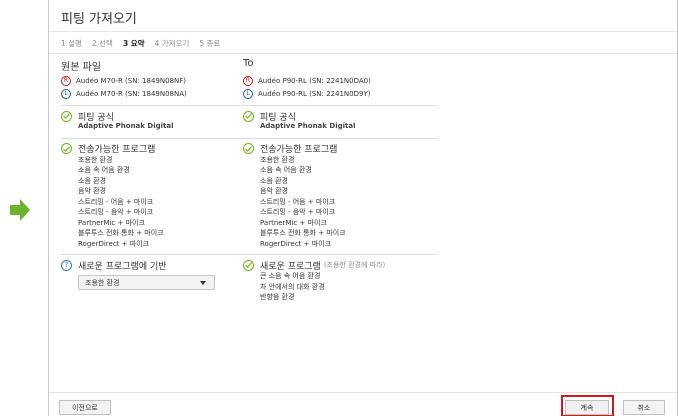  What do you see at coordinates (248, 63) in the screenshot?
I see `target-heading: To` at bounding box center [248, 63].